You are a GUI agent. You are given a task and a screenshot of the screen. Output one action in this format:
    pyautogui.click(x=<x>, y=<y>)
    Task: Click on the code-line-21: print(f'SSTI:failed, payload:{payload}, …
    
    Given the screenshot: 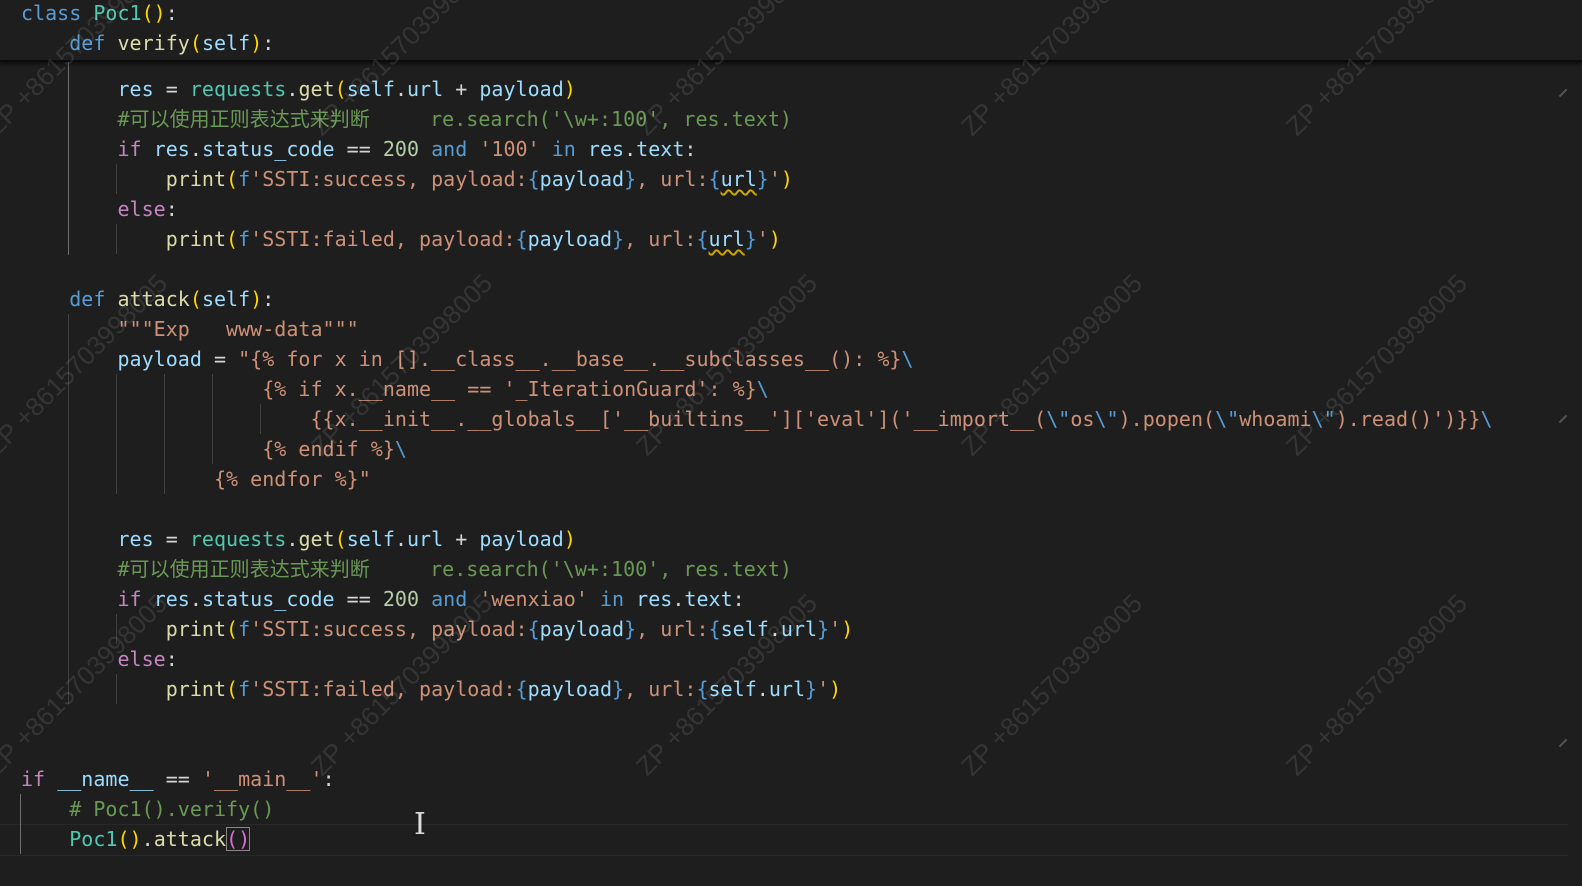 What is the action you would take?
    pyautogui.click(x=503, y=689)
    